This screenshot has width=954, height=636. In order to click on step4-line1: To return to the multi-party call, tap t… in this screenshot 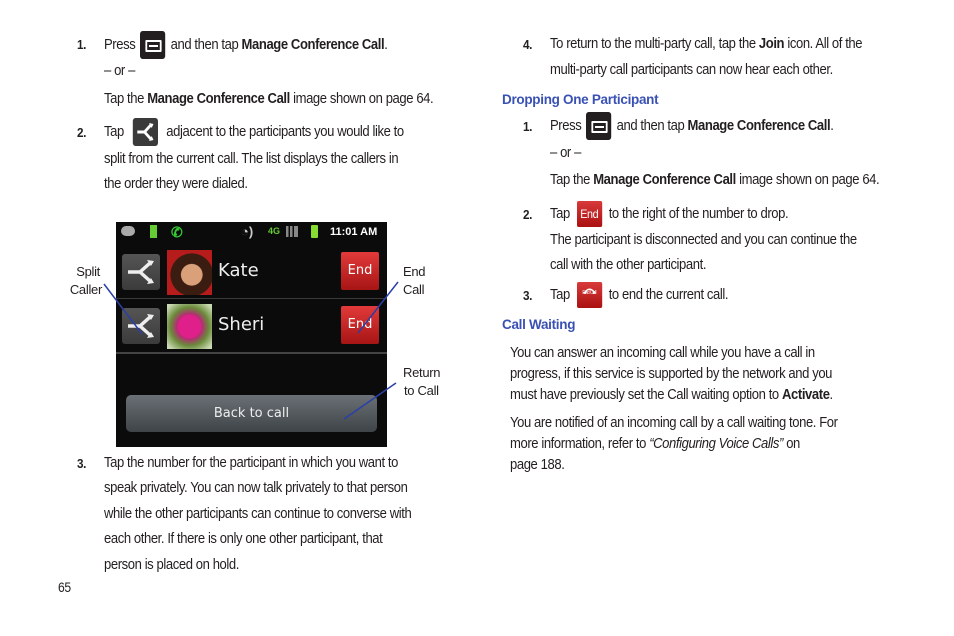, I will do `click(706, 44)`.